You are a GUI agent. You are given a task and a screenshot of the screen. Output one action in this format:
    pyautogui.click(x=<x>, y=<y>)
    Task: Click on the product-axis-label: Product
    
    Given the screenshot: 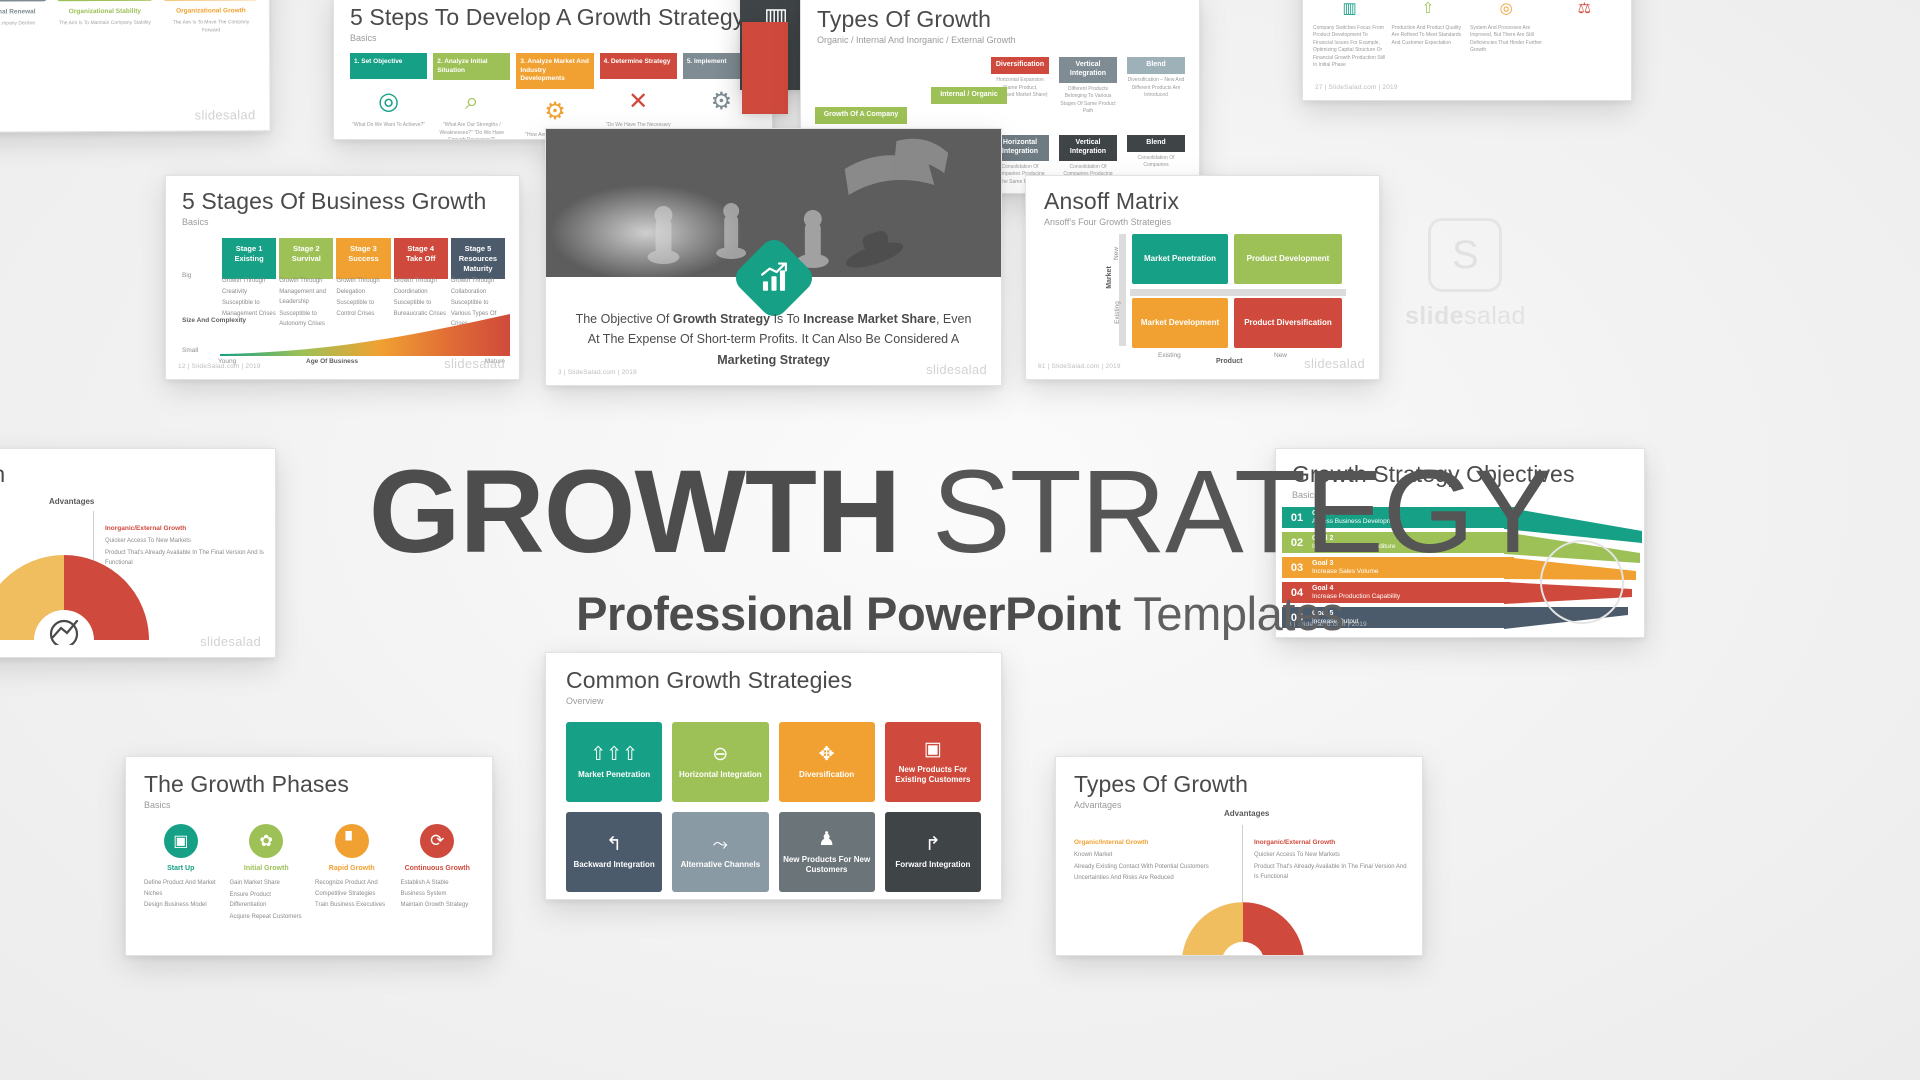 What is the action you would take?
    pyautogui.click(x=1229, y=361)
    